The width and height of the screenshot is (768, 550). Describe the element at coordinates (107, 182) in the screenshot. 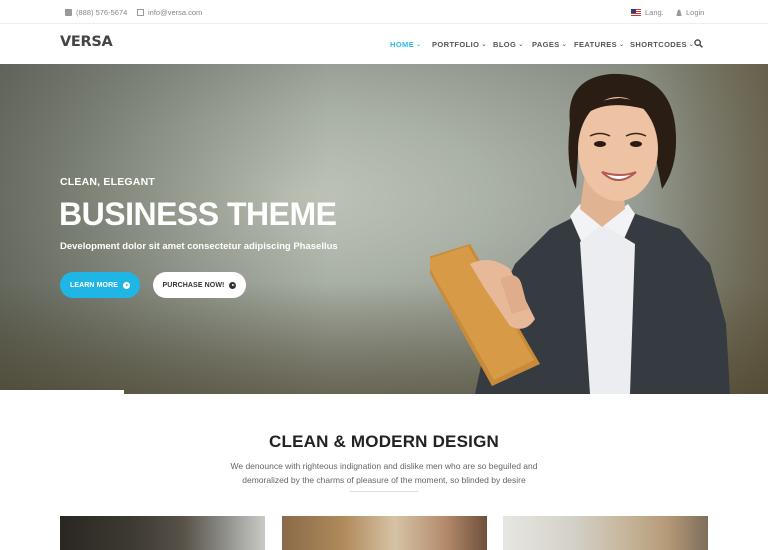

I see `hero-eyebrow: CLEAN, ELEGANT` at that location.